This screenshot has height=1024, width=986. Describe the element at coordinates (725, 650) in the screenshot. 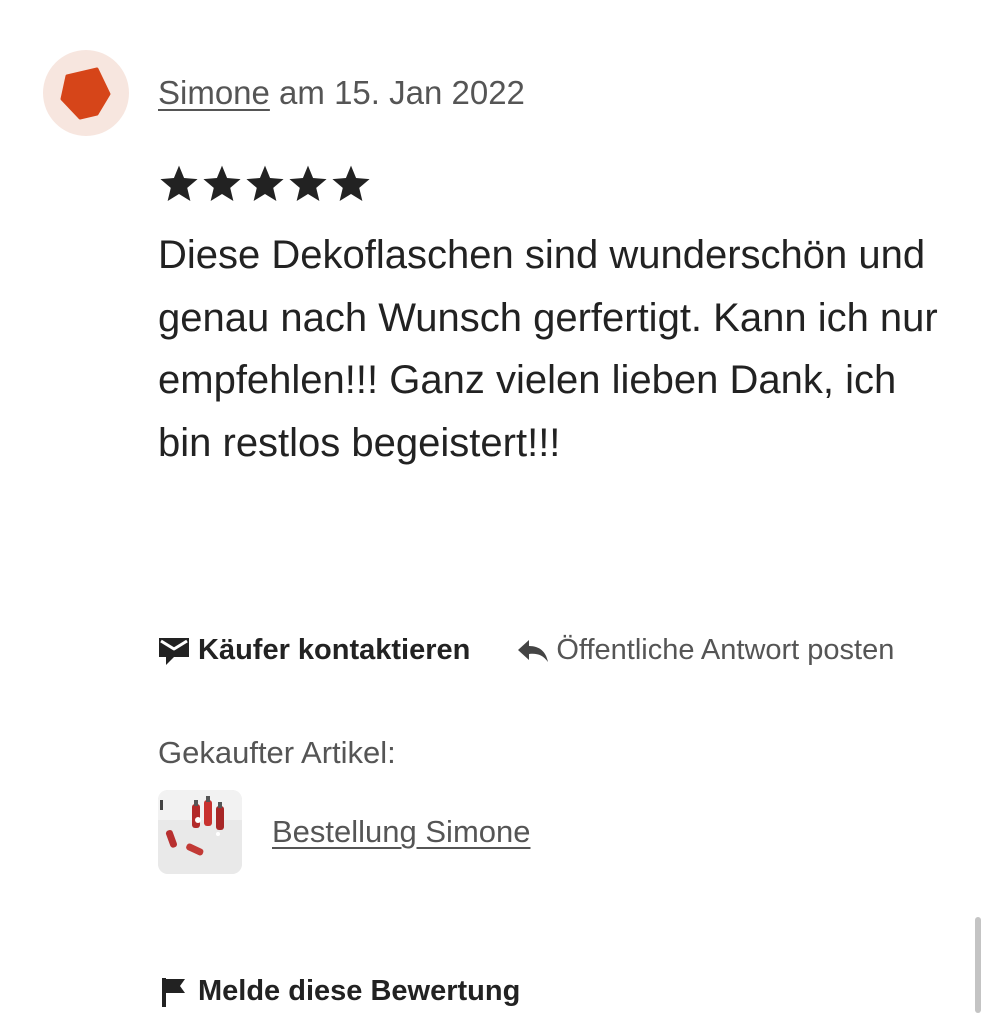

I see `public-reply-label: Öffentliche Antwort posten` at that location.